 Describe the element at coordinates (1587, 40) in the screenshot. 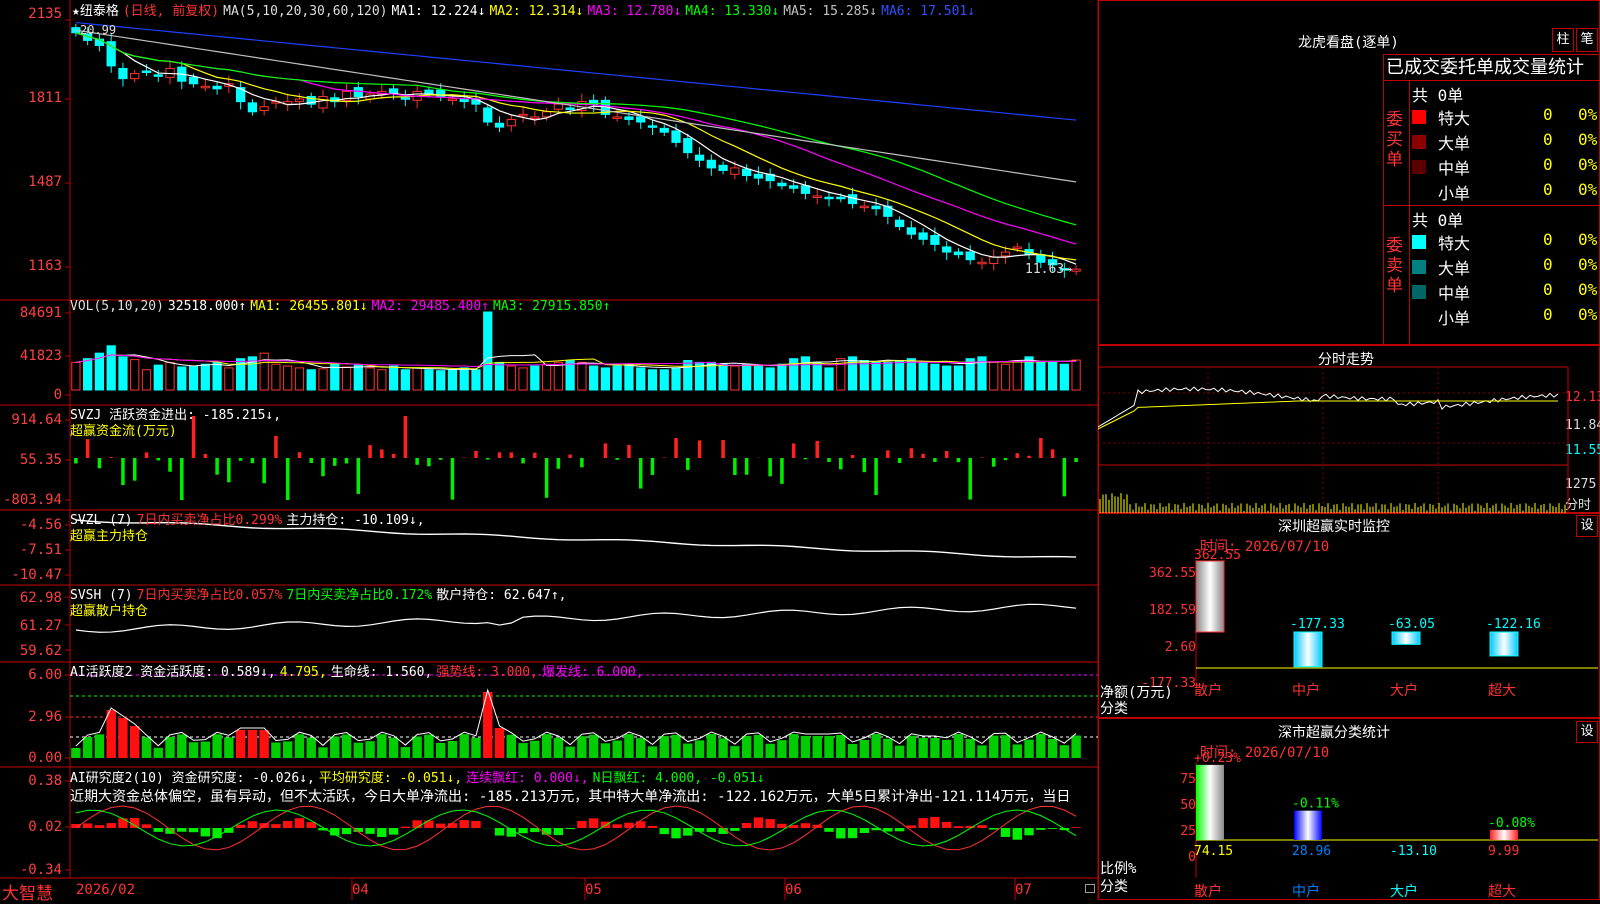

I see `tick-mode-button: 笔` at that location.